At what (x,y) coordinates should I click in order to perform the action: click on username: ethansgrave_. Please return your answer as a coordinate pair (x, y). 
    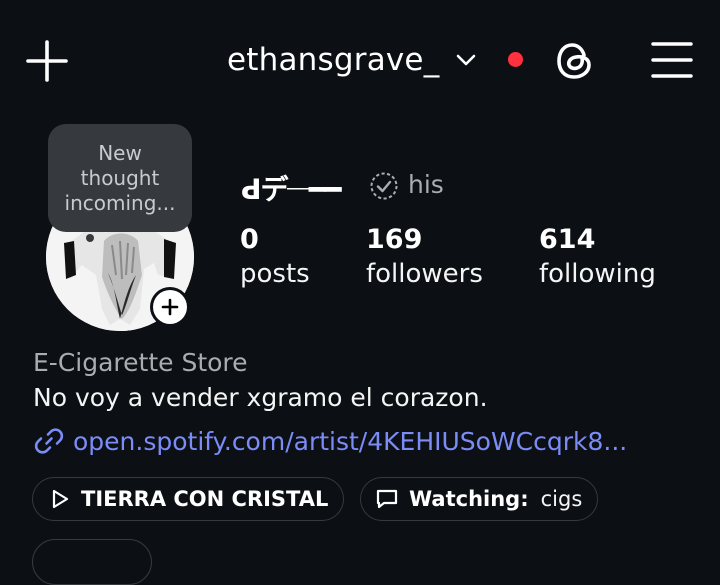
    Looking at the image, I should click on (333, 60).